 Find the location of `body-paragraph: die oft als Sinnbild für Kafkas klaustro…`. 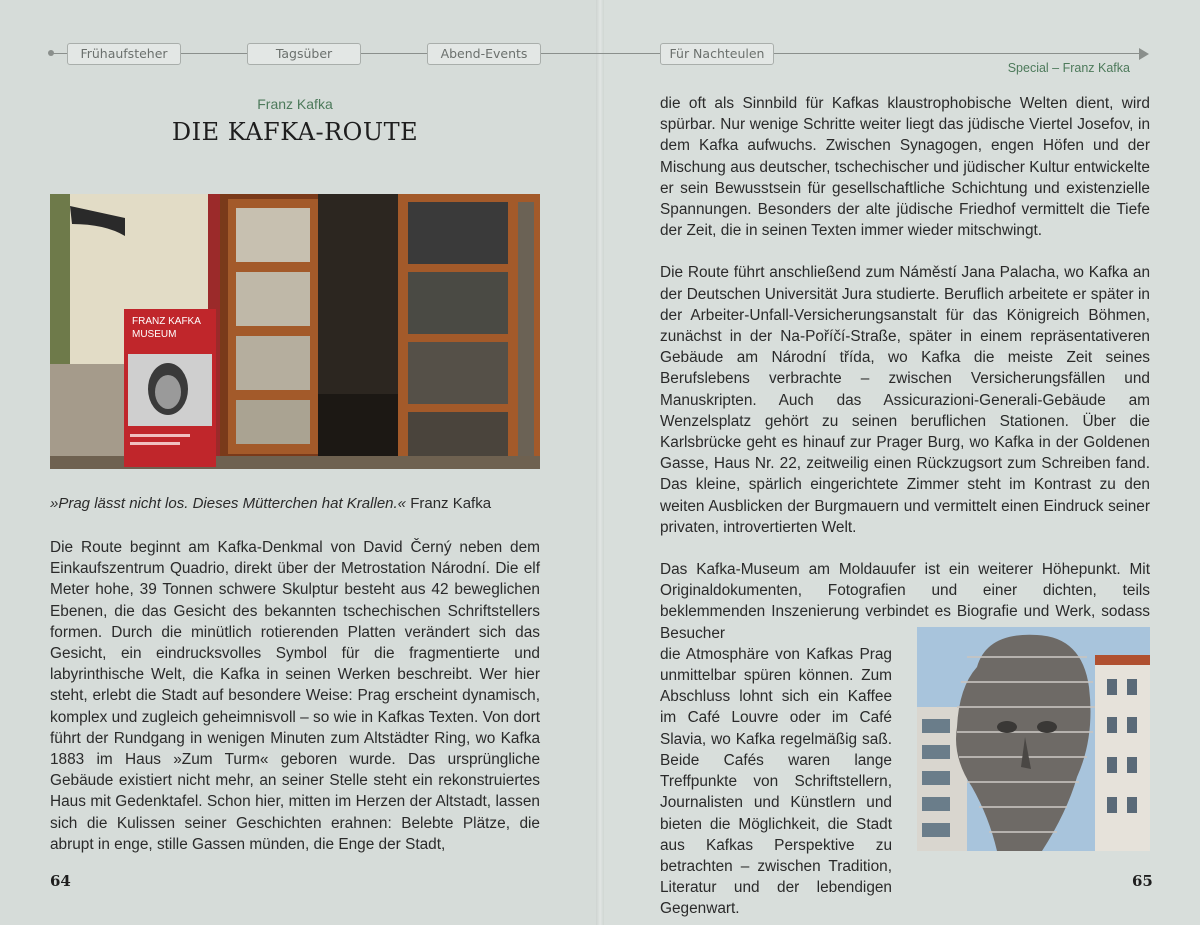

body-paragraph: die oft als Sinnbild für Kafkas klaustro… is located at coordinates (905, 167).